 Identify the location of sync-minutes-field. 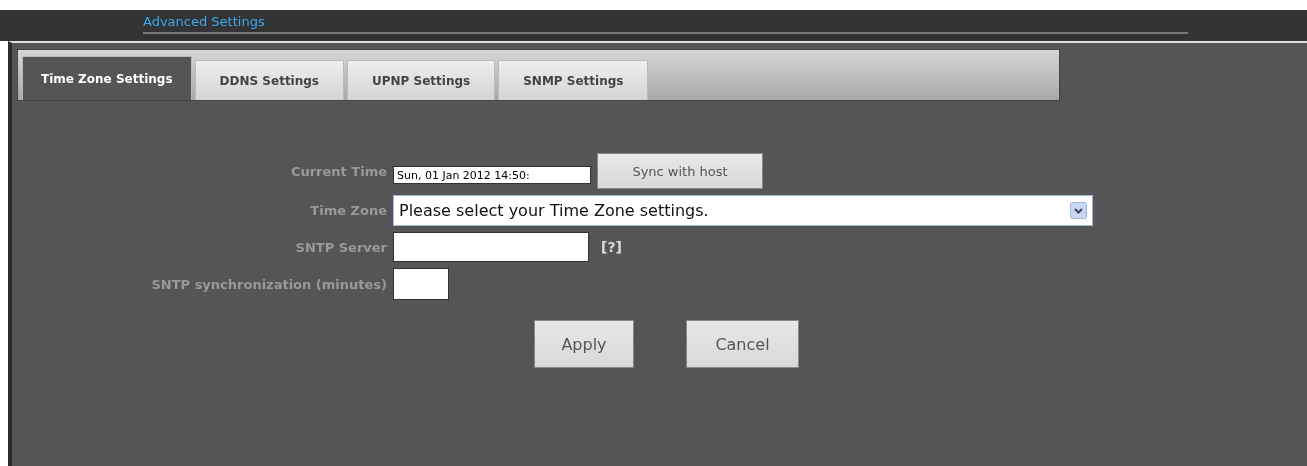
(421, 284).